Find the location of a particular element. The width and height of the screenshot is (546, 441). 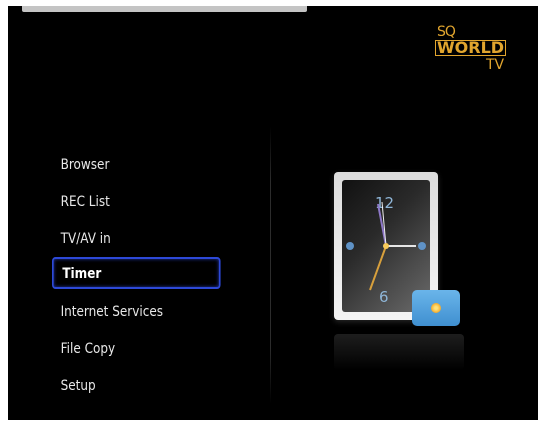

menu-item-browser: Browser is located at coordinates (136, 165).